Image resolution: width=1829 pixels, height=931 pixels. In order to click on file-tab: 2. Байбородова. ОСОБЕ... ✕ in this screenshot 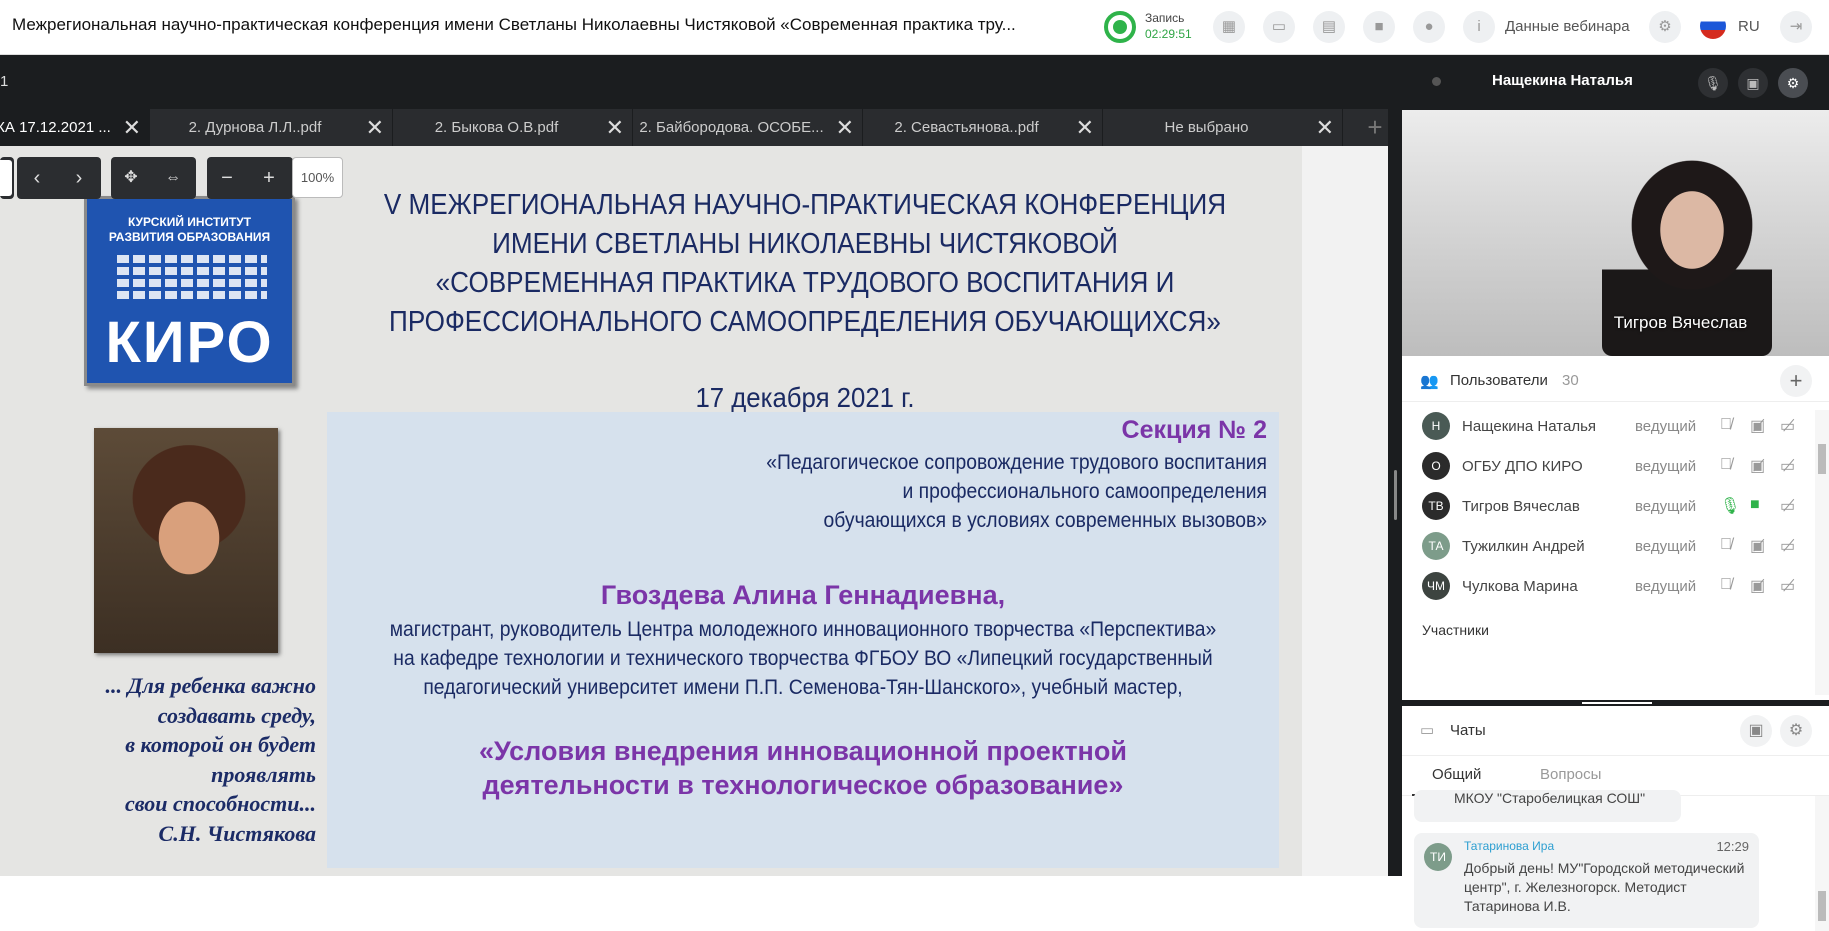, I will do `click(748, 127)`.